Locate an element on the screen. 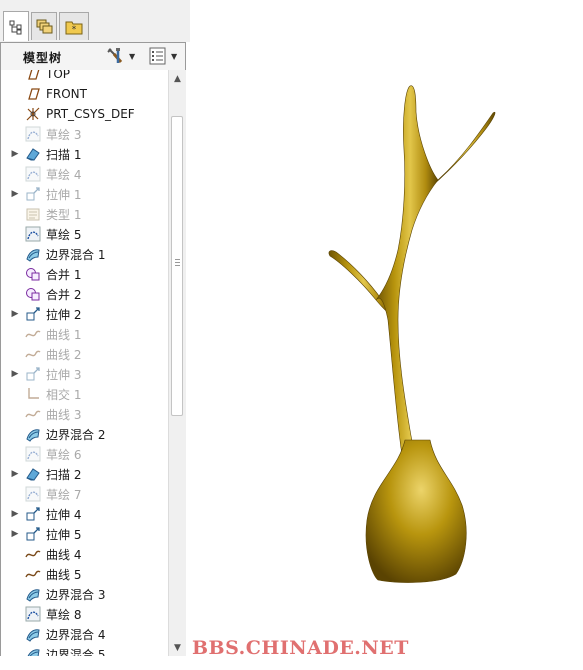 The width and height of the screenshot is (583, 670). tree-item-label: 拉伸 2 is located at coordinates (64, 314).